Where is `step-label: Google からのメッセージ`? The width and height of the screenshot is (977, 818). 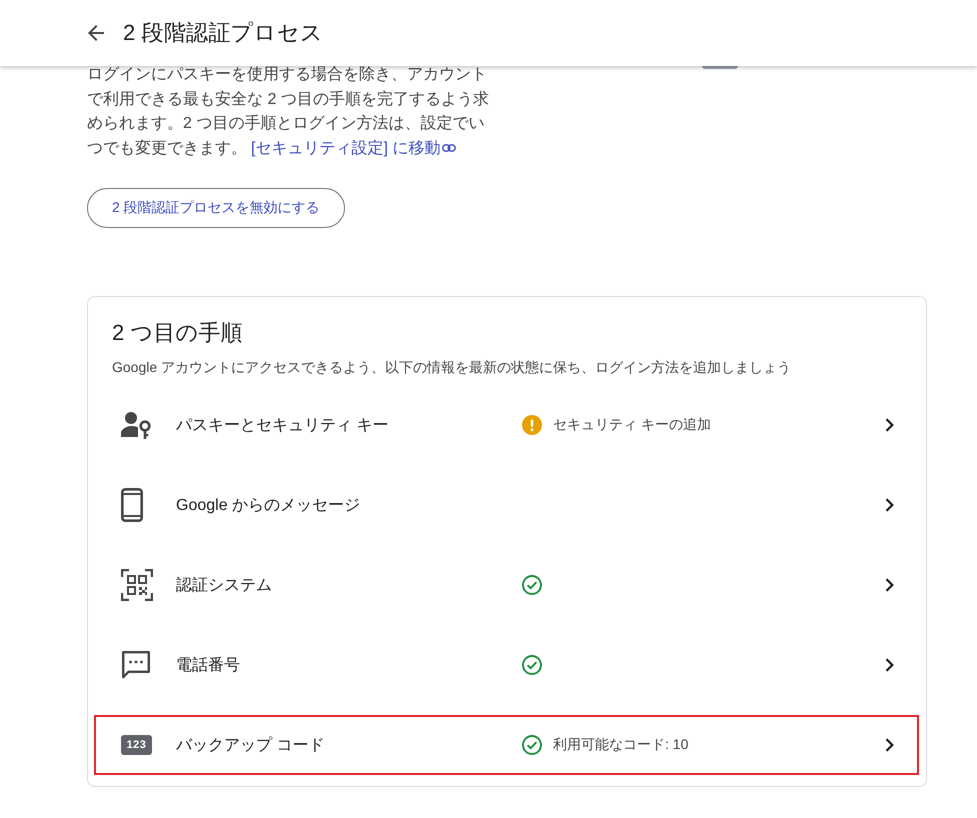
step-label: Google からのメッセージ is located at coordinates (269, 506).